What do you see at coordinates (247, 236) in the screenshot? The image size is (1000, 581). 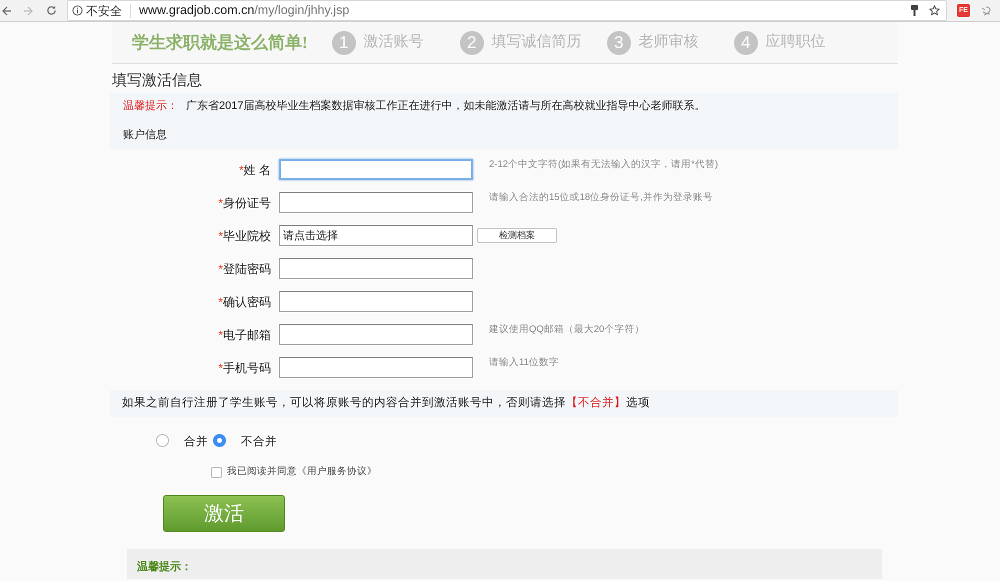 I see `field-label: 毕业院校` at bounding box center [247, 236].